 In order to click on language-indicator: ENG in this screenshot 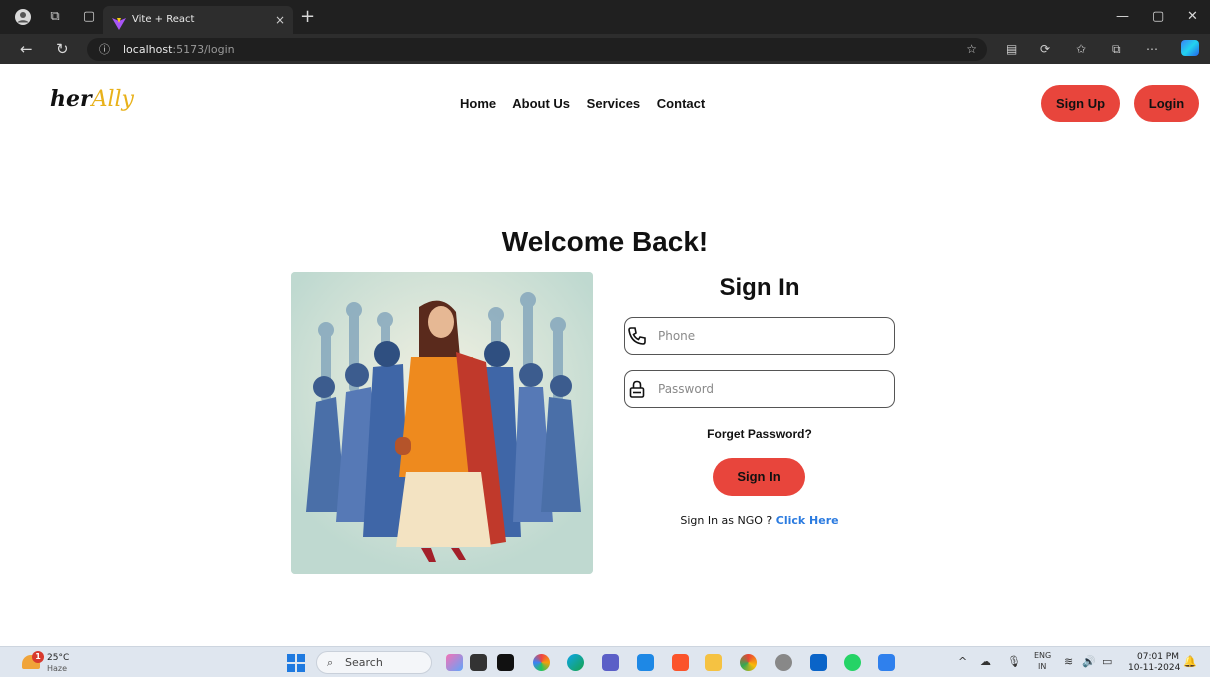, I will do `click(1042, 655)`.